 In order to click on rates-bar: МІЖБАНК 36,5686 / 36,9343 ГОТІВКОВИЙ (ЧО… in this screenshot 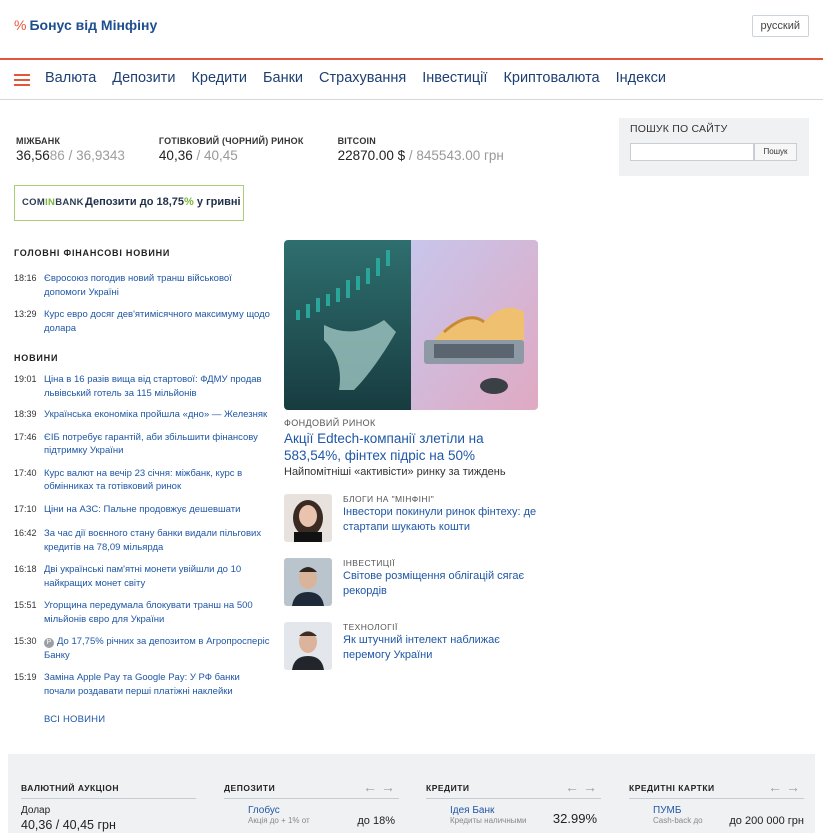, I will do `click(277, 149)`.